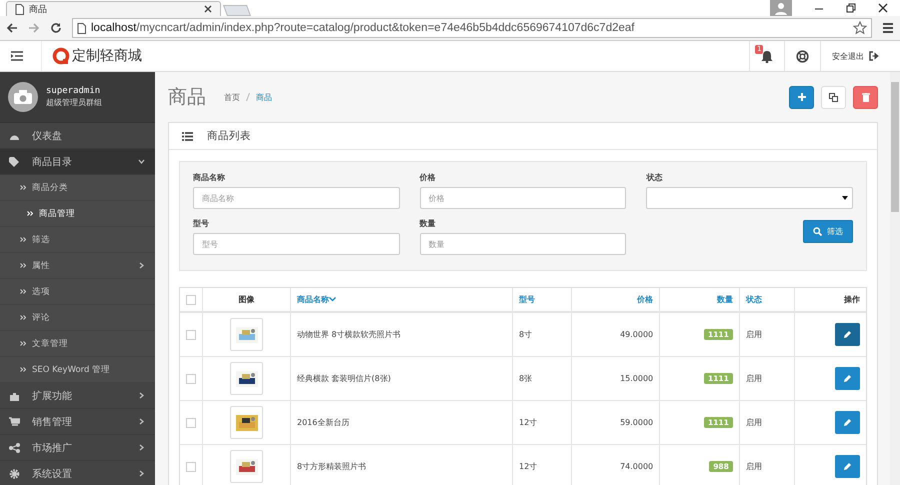 The image size is (900, 485). Describe the element at coordinates (817, 231) in the screenshot. I see `search-icon` at that location.